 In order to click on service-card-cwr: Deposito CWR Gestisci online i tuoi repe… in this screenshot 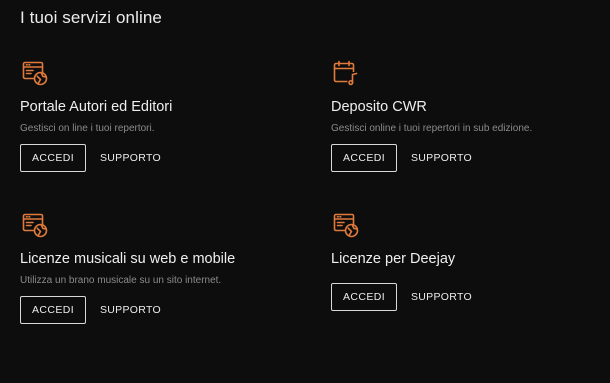, I will do `click(470, 118)`.